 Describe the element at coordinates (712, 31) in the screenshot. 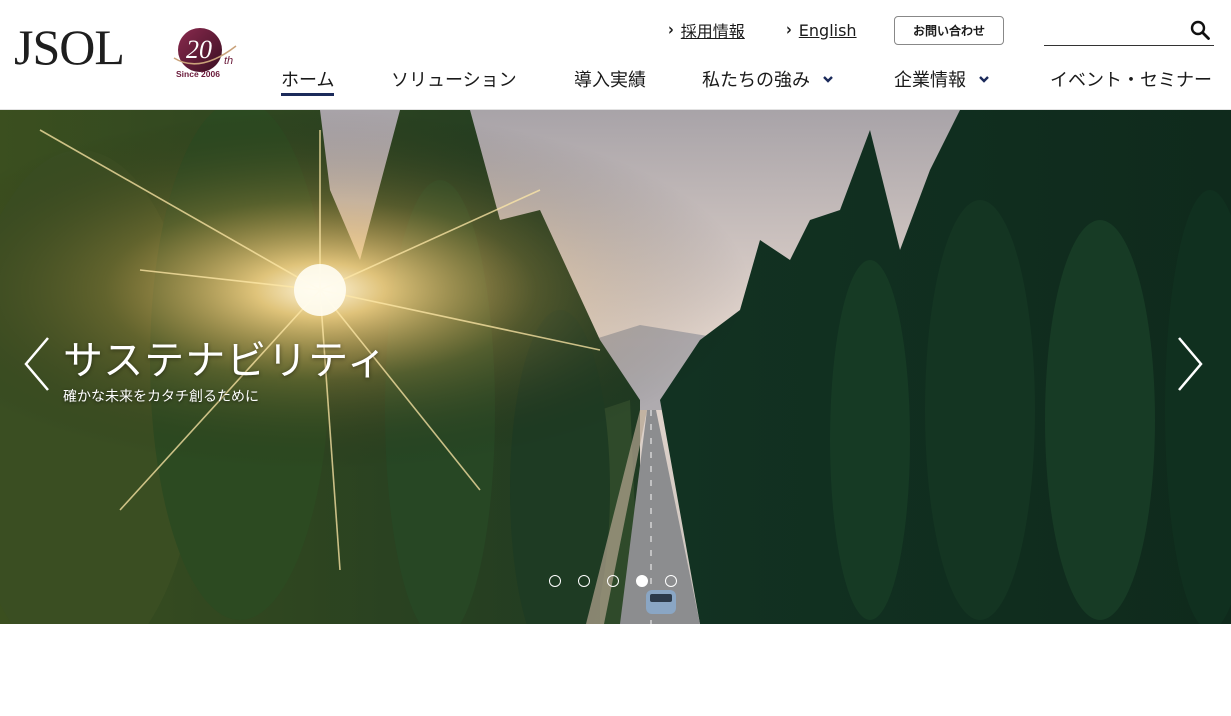

I see `recruit-link-label: 採用情報` at that location.